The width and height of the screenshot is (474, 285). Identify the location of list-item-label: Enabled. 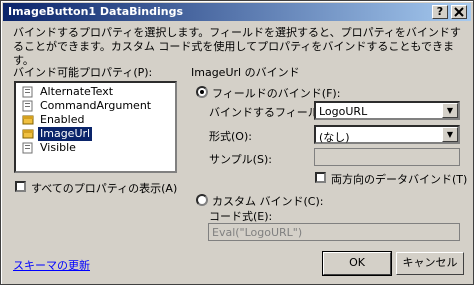
(62, 119).